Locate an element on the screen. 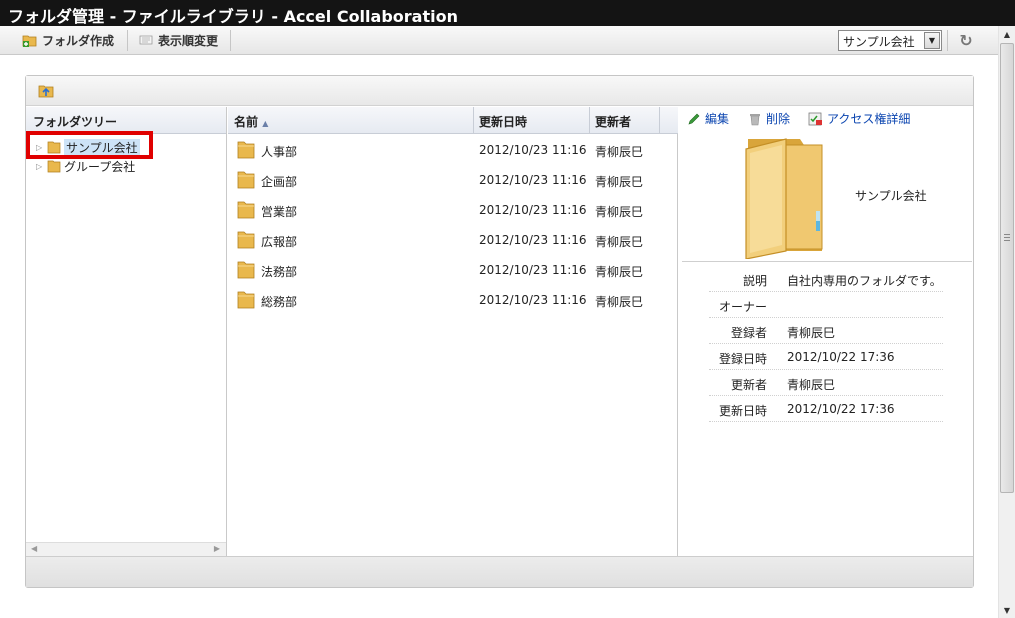 The image size is (1015, 618). table-row: 人事部 2012/10/23 11:16 青柳辰巳 is located at coordinates (444, 149).